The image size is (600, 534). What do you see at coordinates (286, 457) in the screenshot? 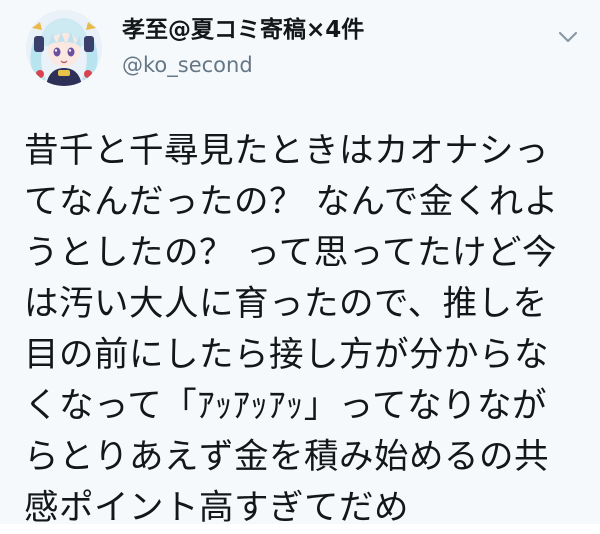
I see `tweet-text-line: らとりあえず金を積み始めるの共` at bounding box center [286, 457].